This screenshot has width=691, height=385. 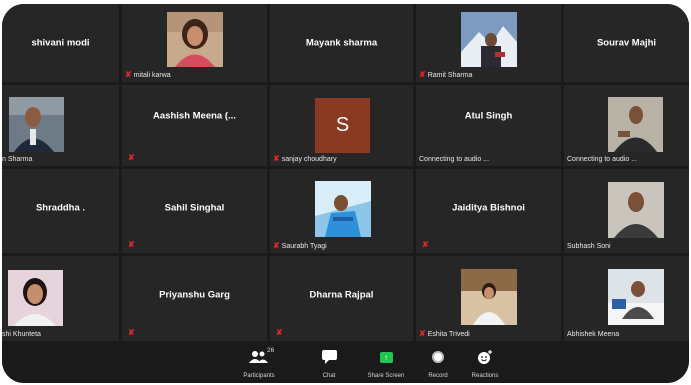 I want to click on participant-avatar: S, so click(x=342, y=125).